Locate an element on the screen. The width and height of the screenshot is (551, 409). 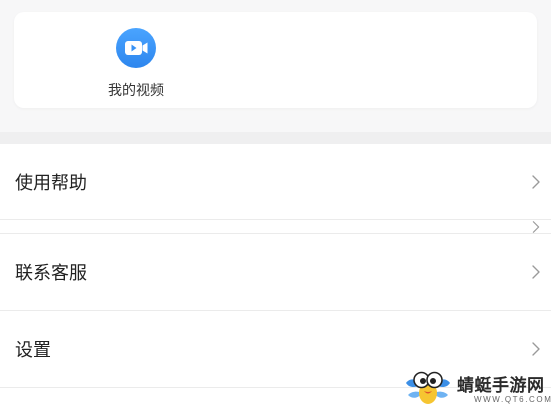
watermark-name: 蜻蜓手游网 is located at coordinates (501, 386).